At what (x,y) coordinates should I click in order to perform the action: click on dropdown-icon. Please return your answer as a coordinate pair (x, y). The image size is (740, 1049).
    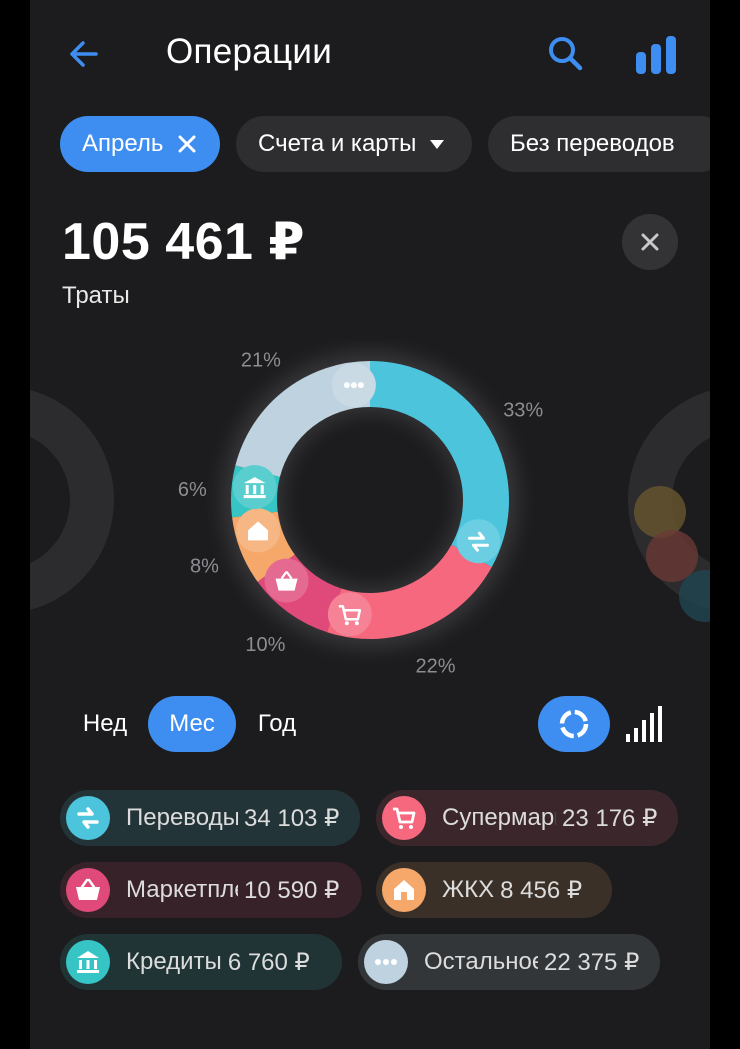
    Looking at the image, I should click on (437, 144).